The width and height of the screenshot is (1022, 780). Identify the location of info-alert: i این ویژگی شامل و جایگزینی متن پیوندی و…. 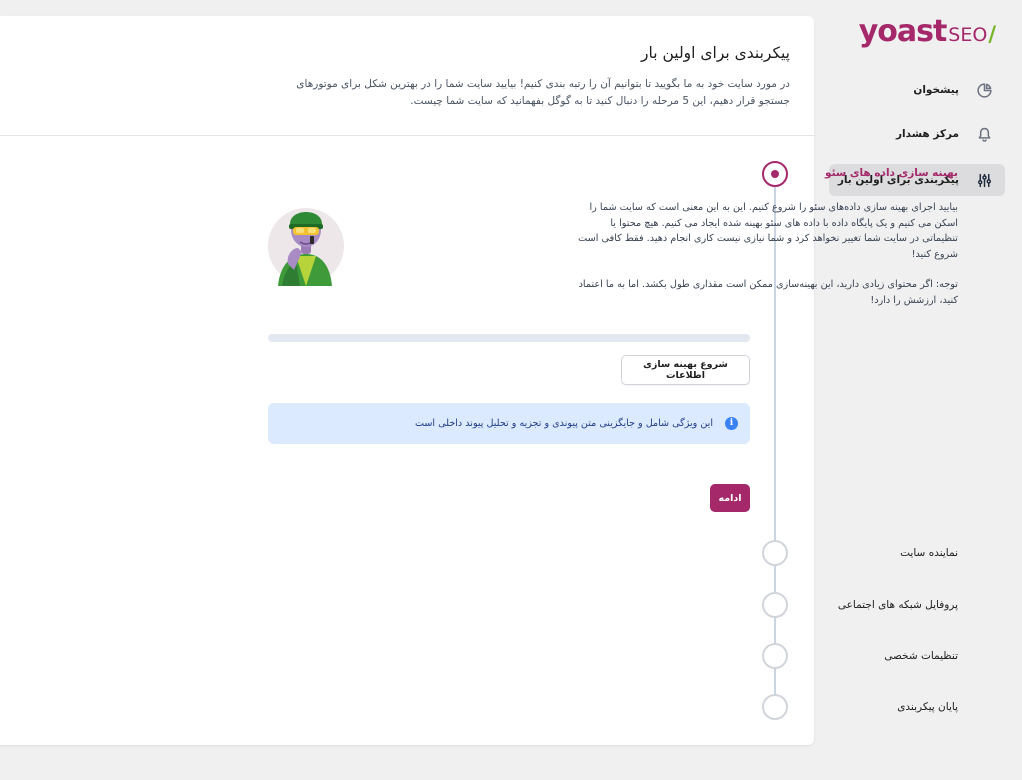
(509, 423).